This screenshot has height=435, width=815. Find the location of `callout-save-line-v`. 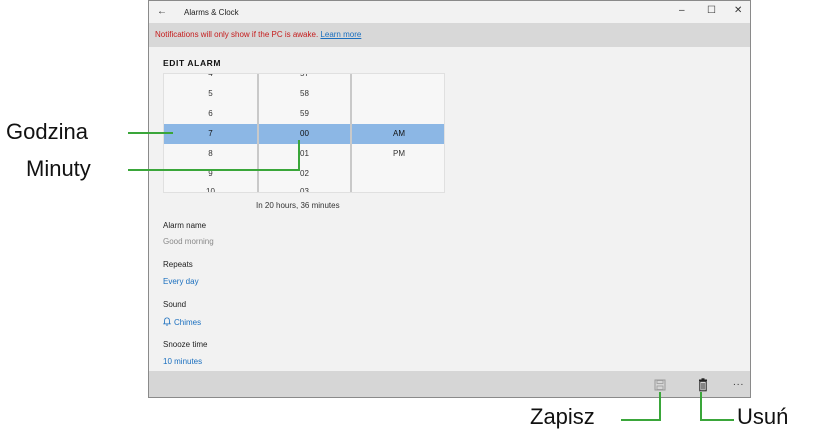

callout-save-line-v is located at coordinates (660, 406).